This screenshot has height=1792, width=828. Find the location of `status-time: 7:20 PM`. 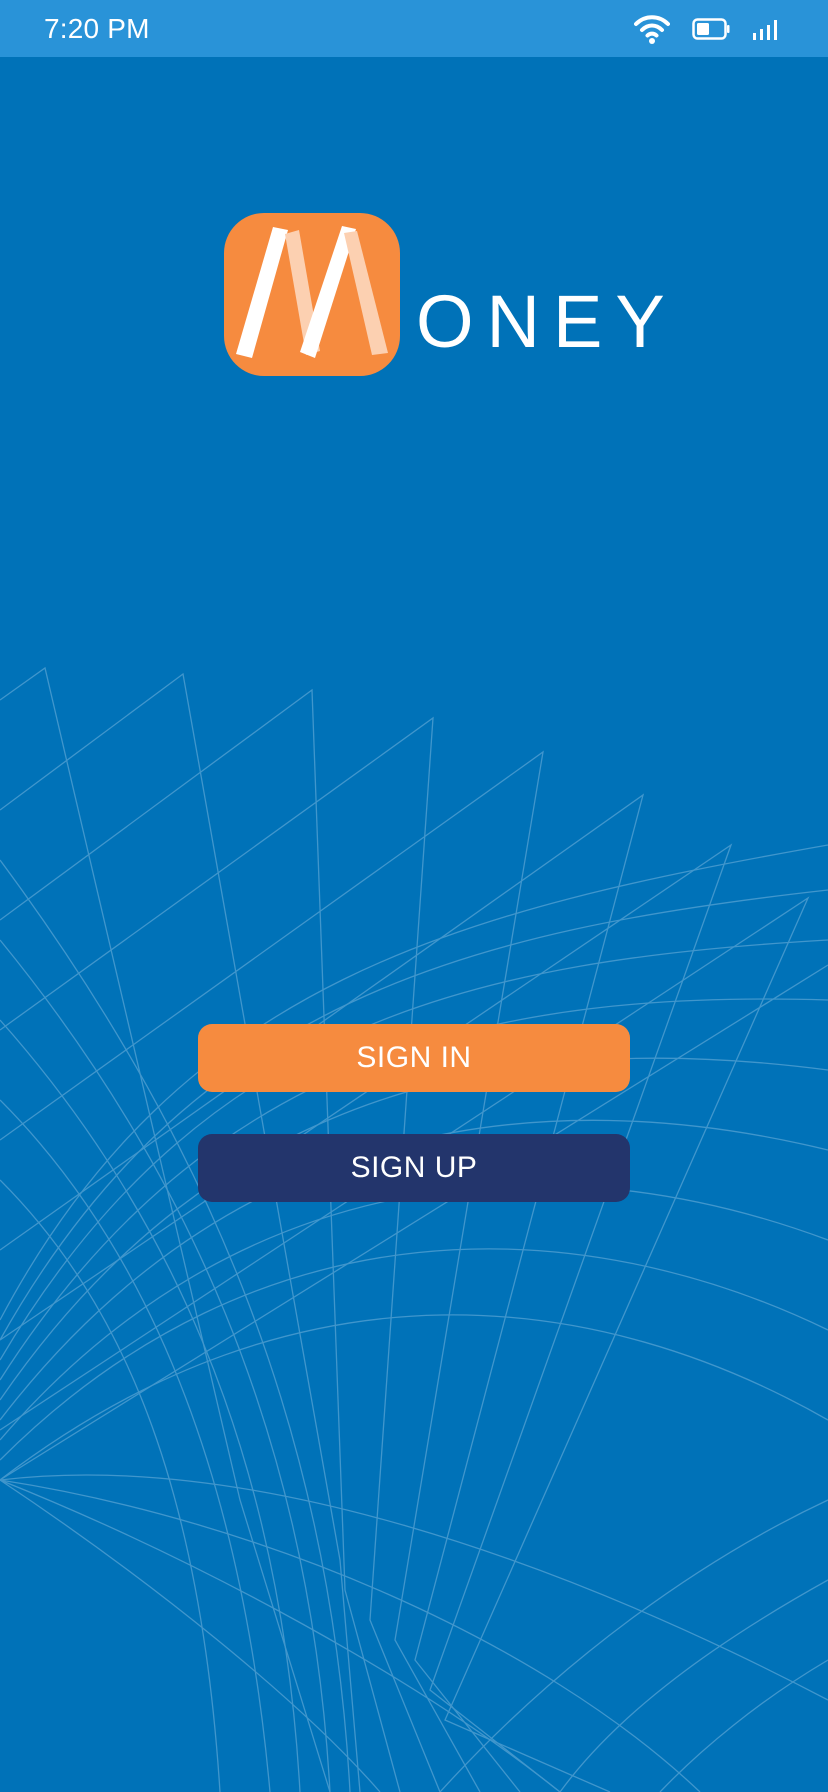

status-time: 7:20 PM is located at coordinates (97, 28).